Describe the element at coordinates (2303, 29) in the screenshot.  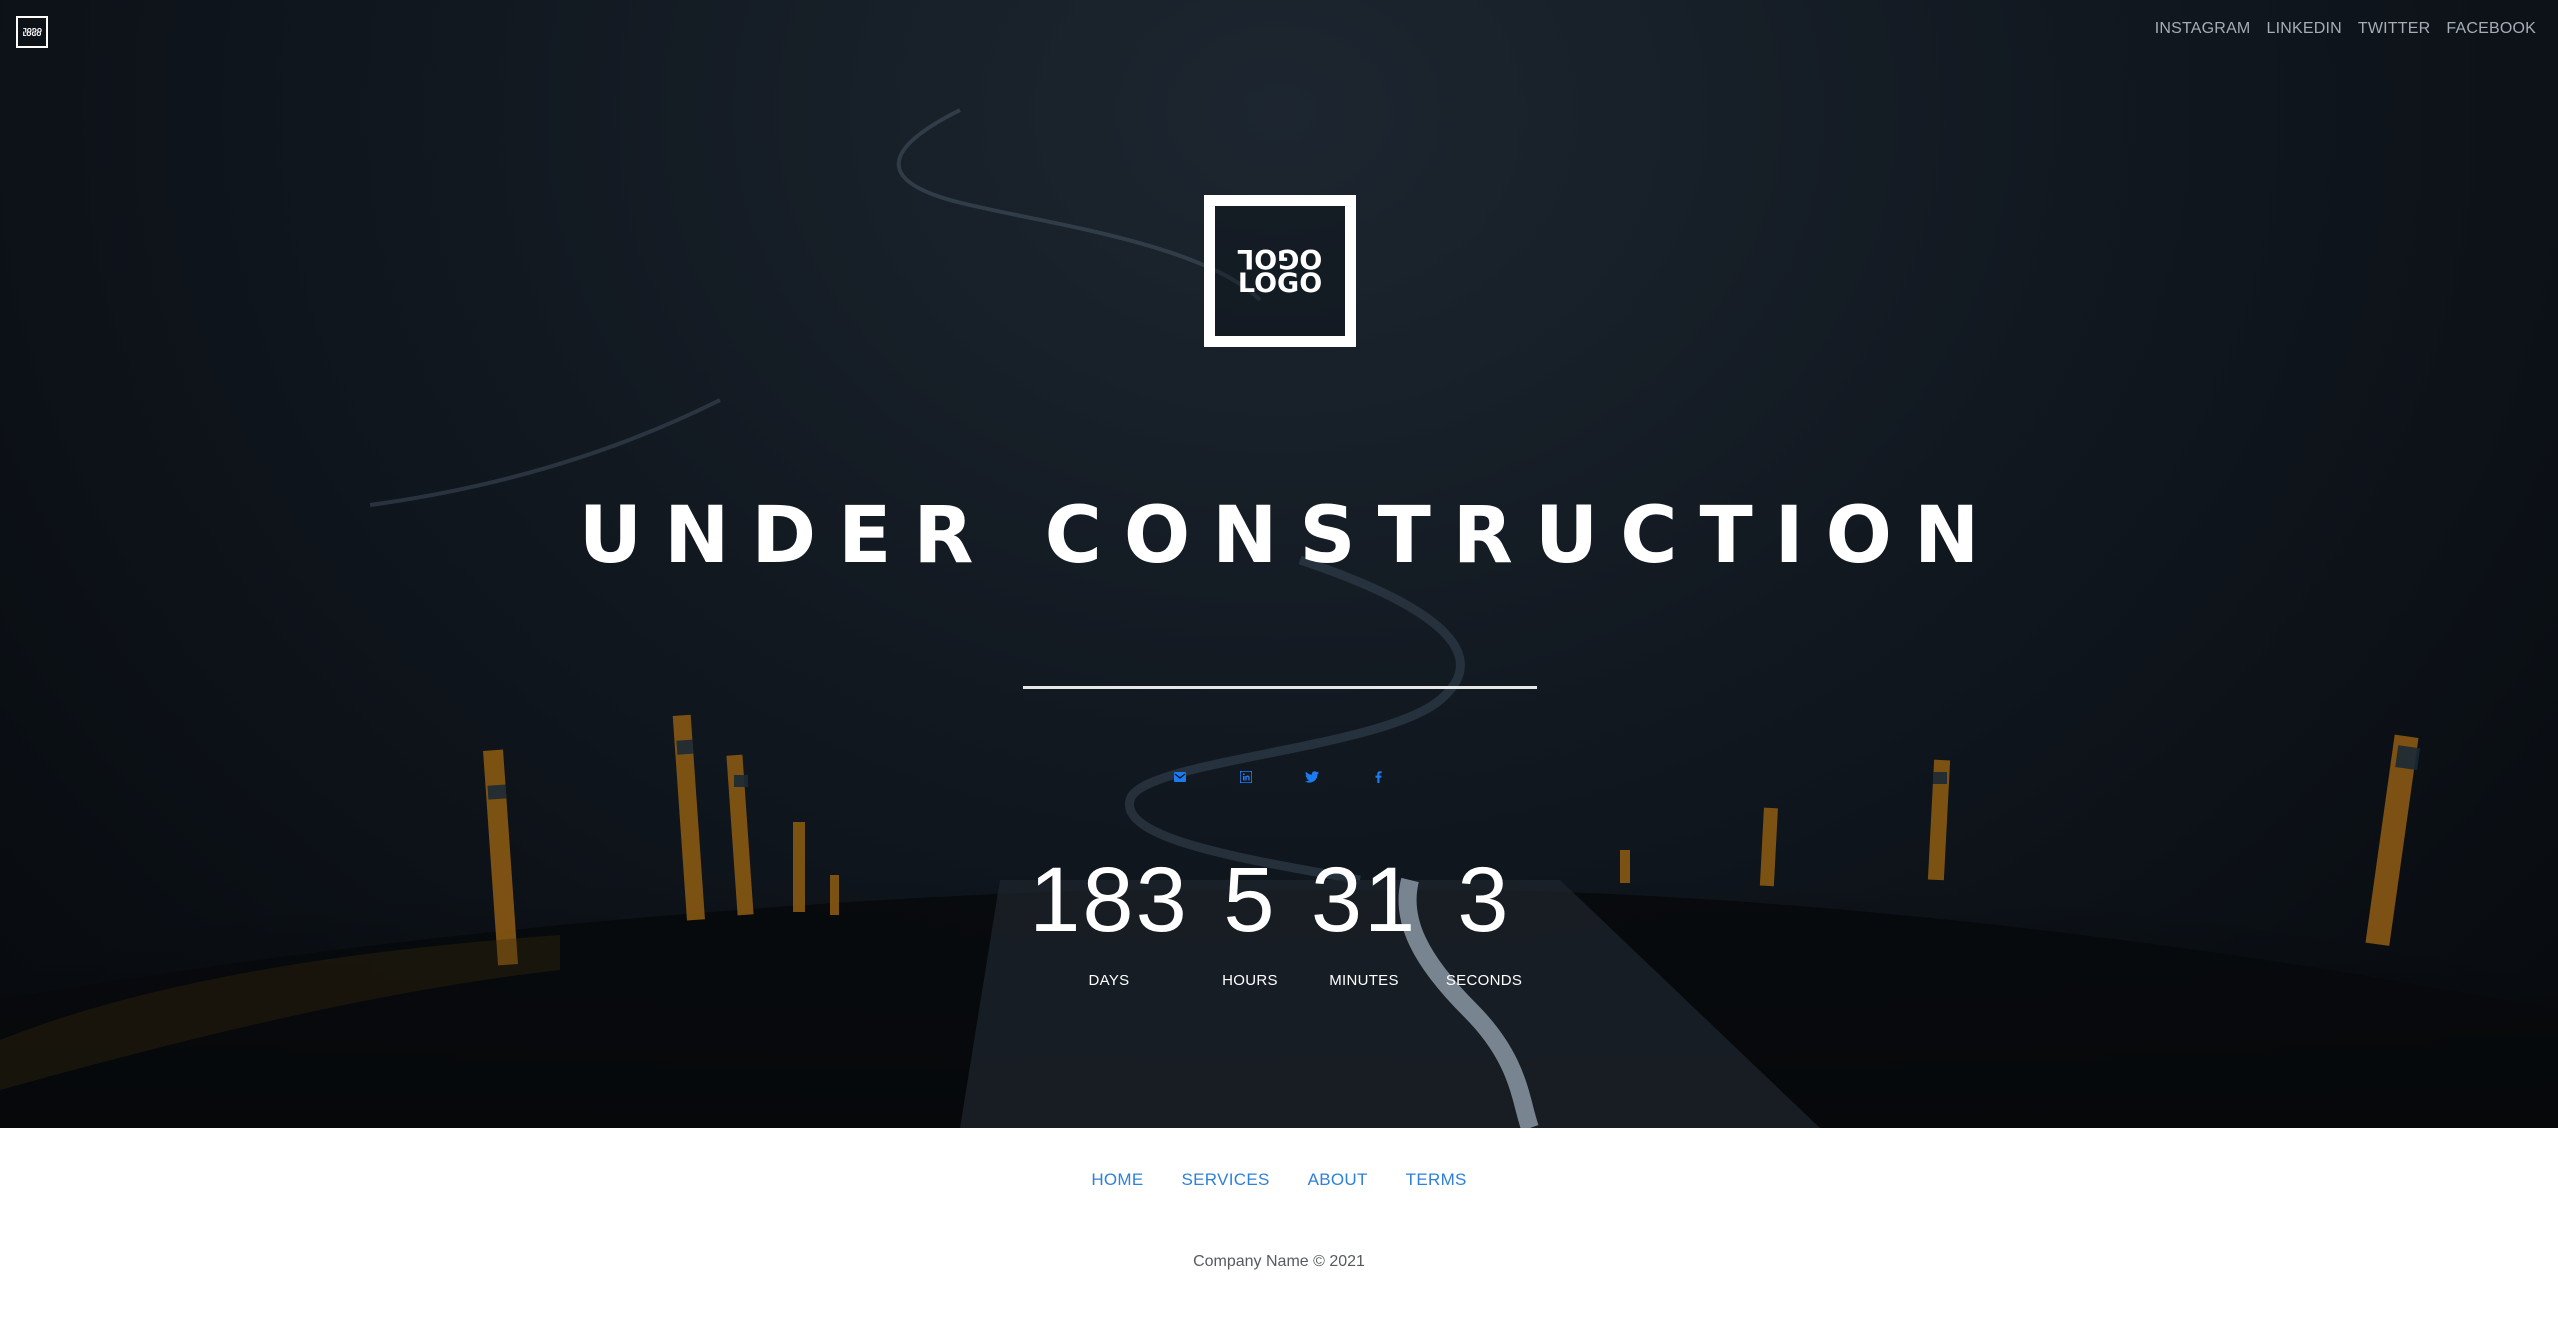
I see `nav-link-linkedin: LINKEDIN` at that location.